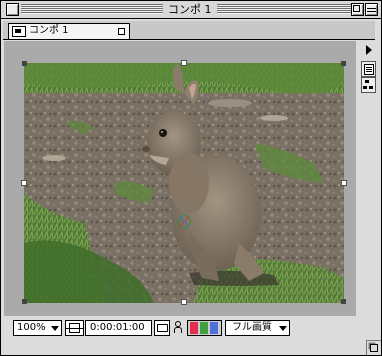 This screenshot has width=382, height=356. I want to click on resolution-value: フル画質, so click(252, 327).